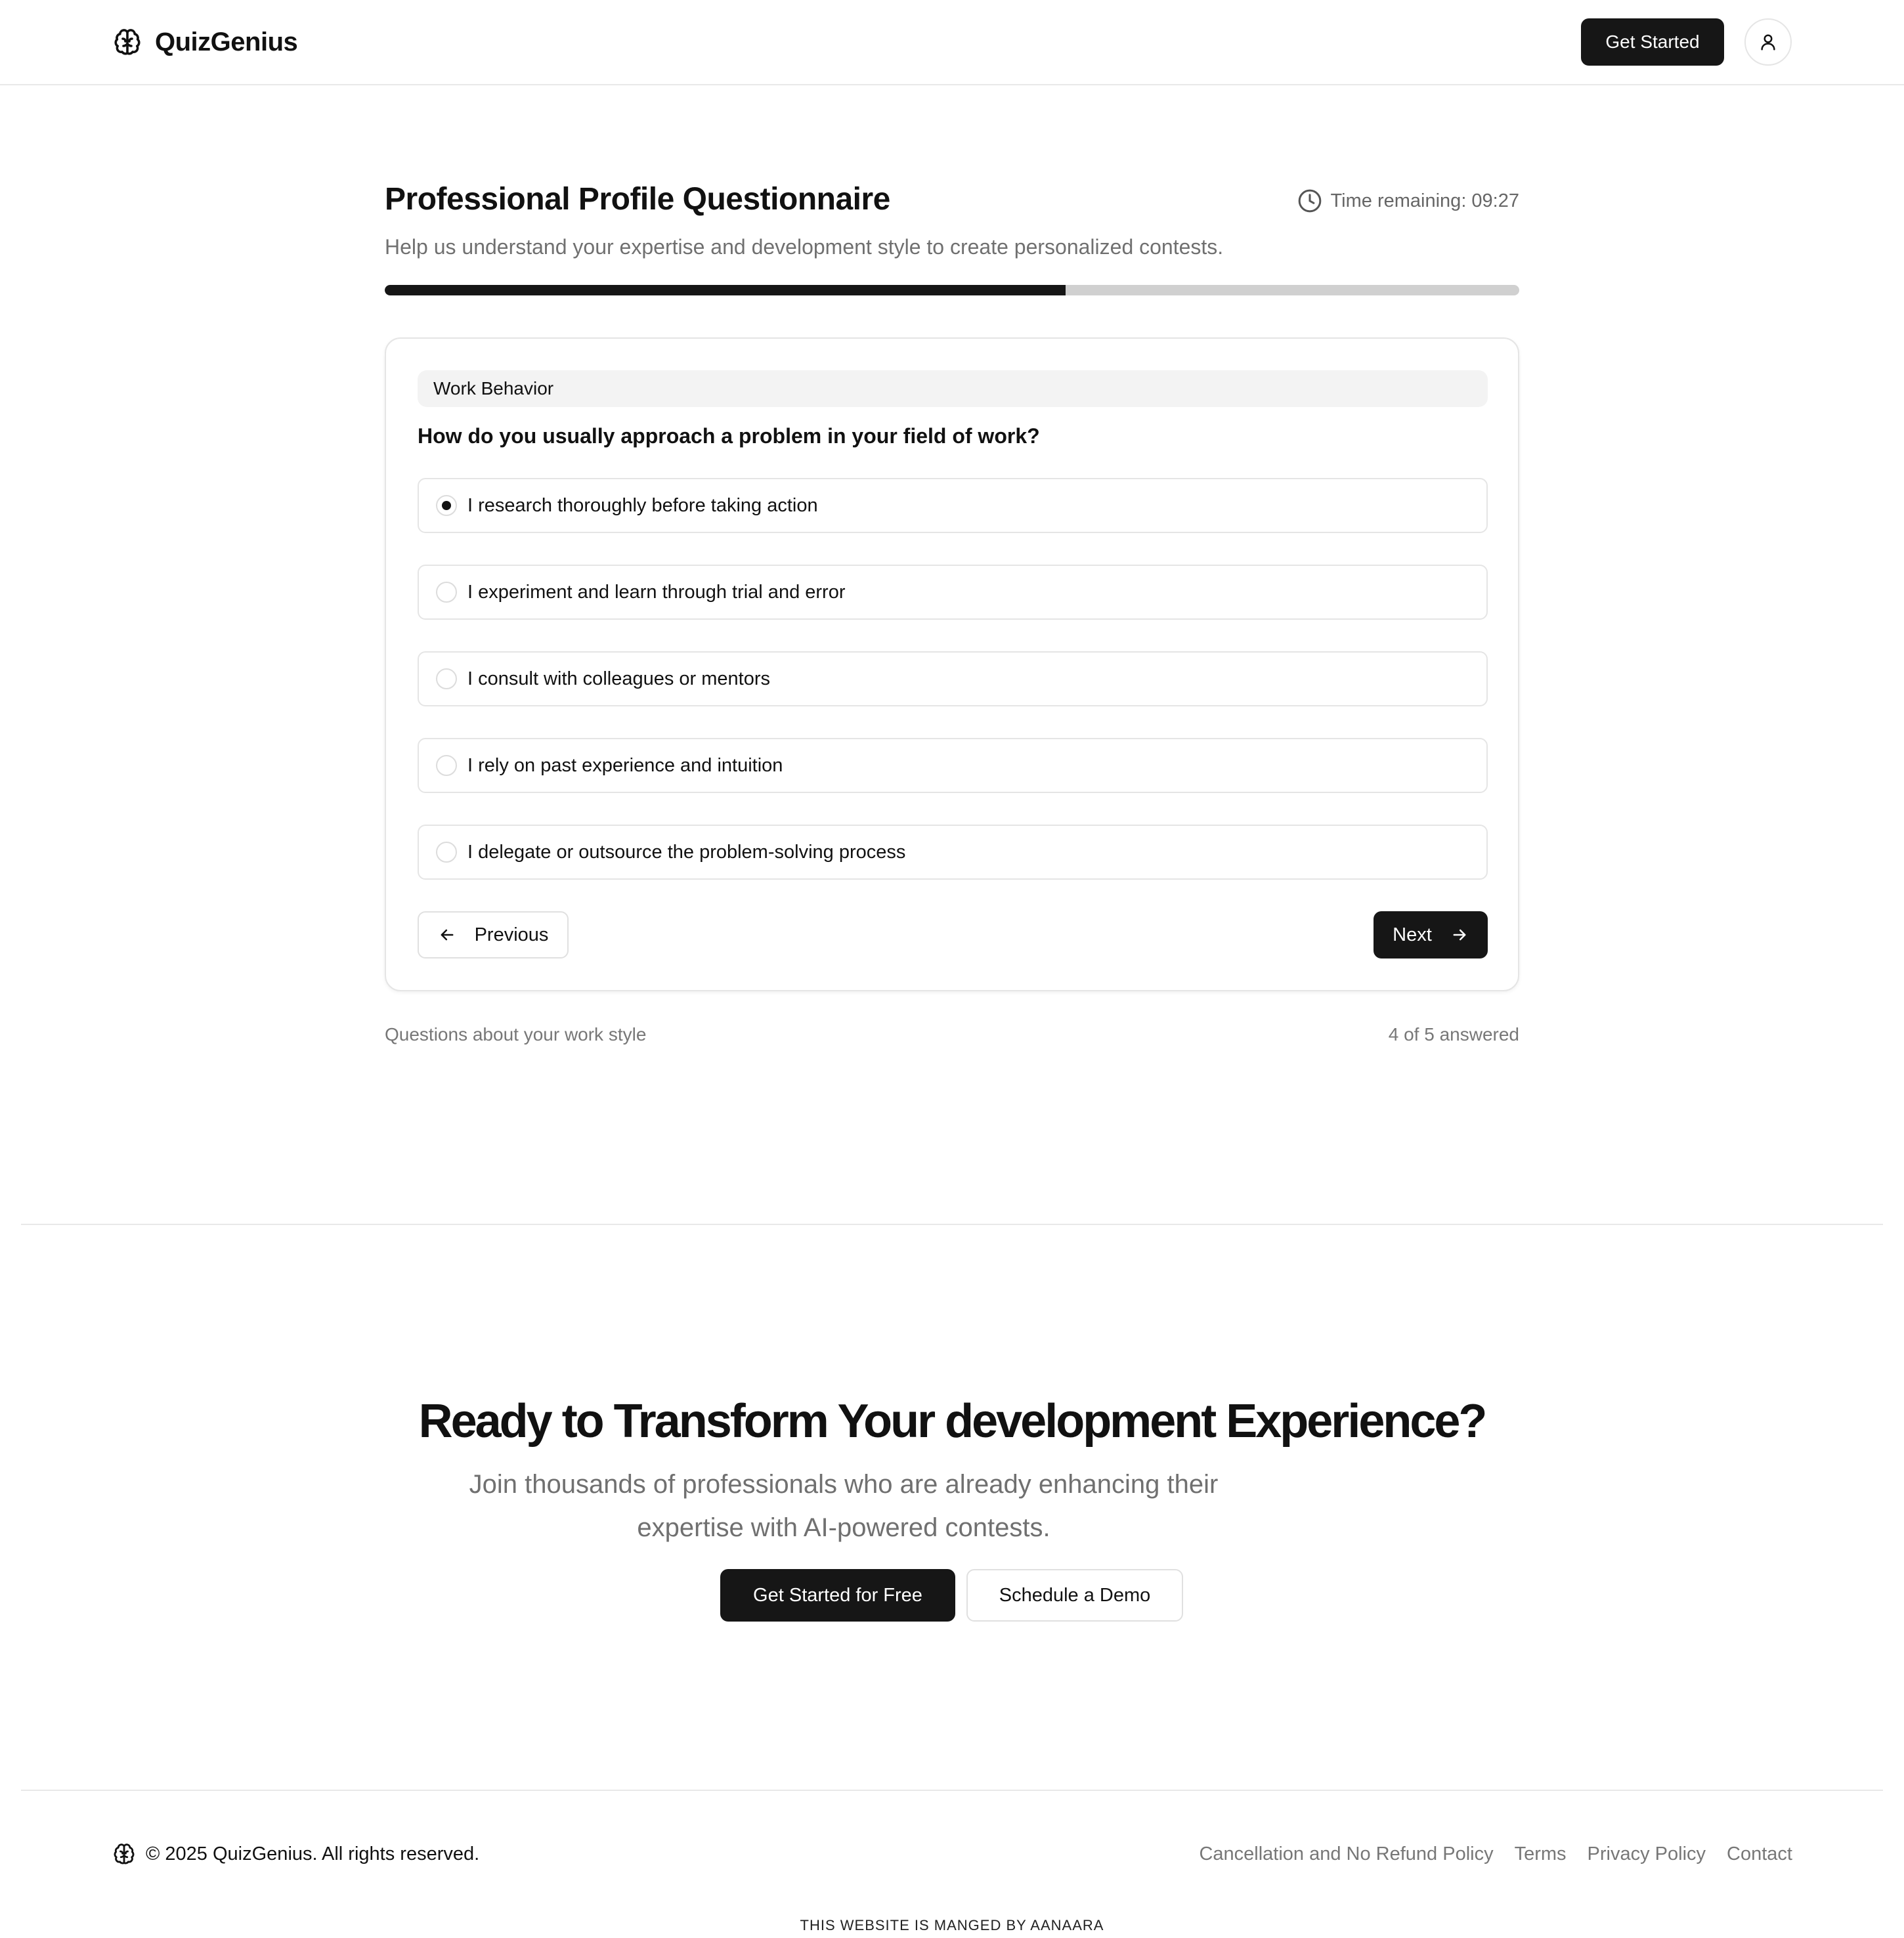 Image resolution: width=1904 pixels, height=1938 pixels. What do you see at coordinates (625, 765) in the screenshot?
I see `answer-option-label: I rely on past experience and intuition` at bounding box center [625, 765].